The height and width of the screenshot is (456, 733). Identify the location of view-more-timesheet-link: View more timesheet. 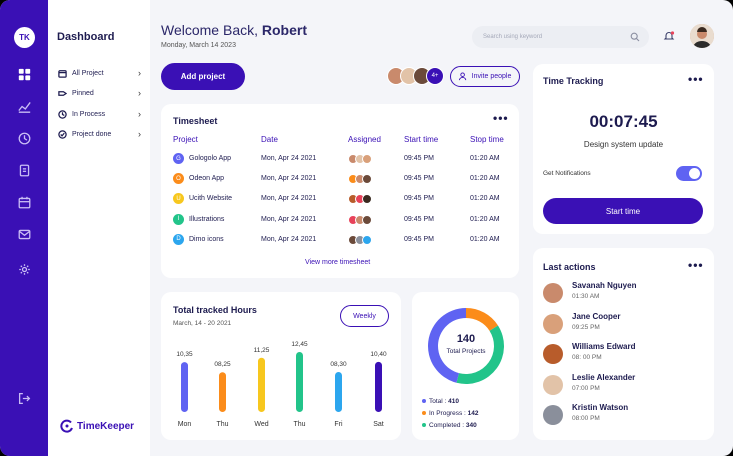
(337, 262).